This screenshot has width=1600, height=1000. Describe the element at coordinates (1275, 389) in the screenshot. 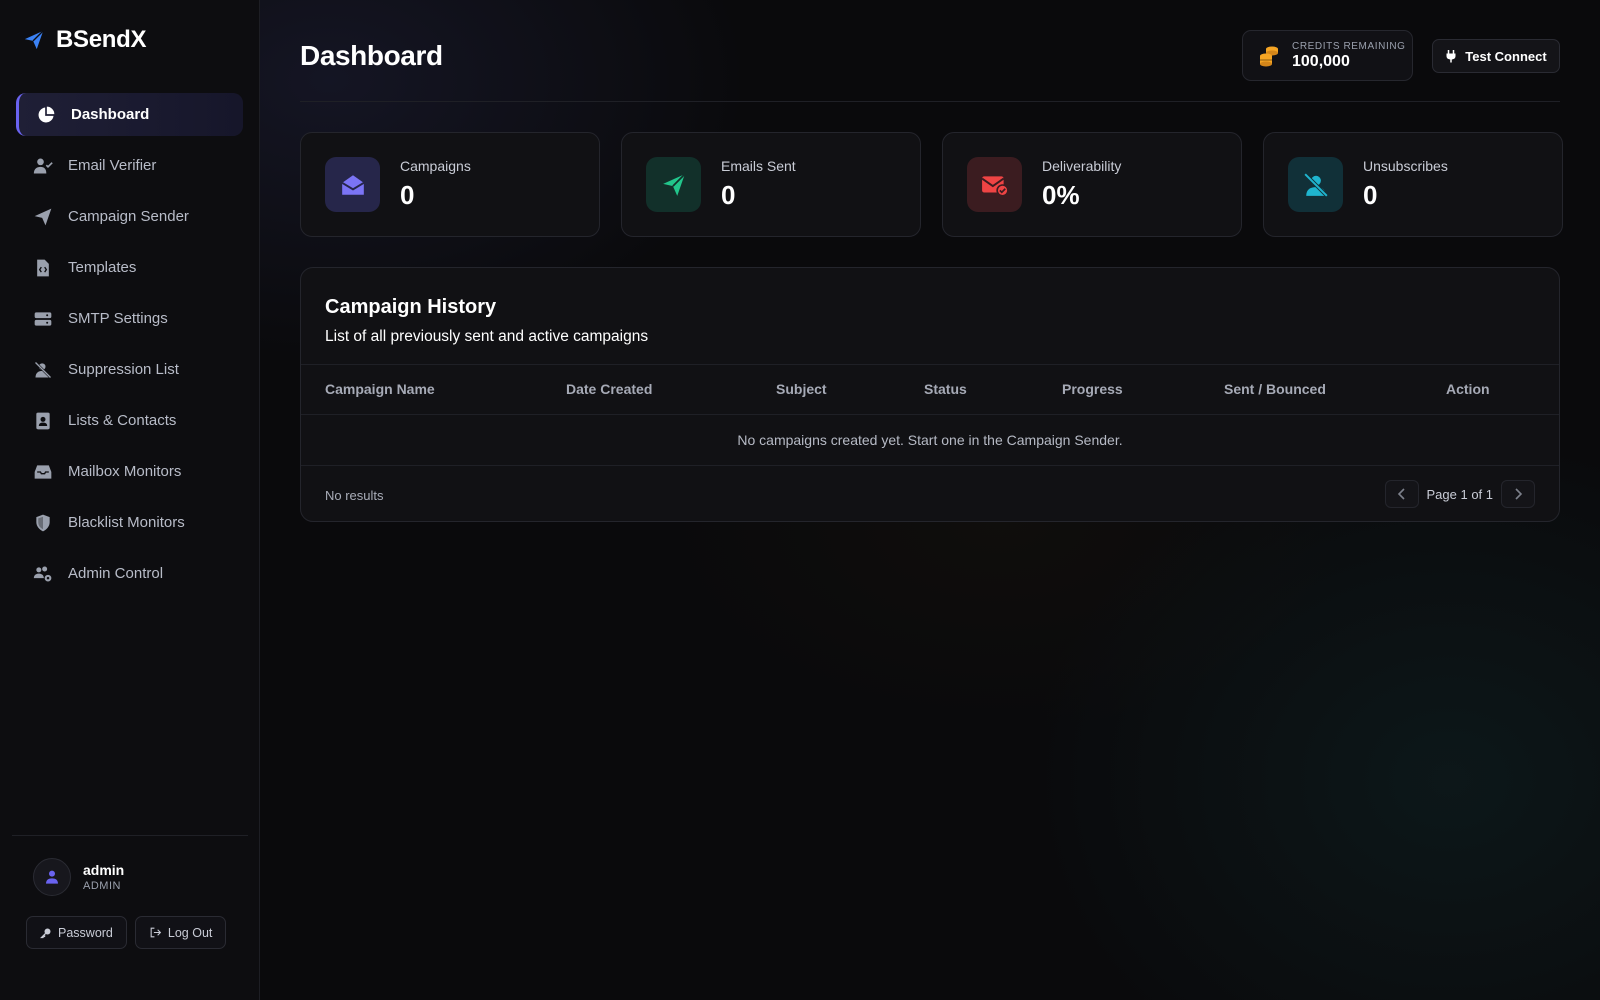

I see `column-header: Sent / Bounced` at that location.